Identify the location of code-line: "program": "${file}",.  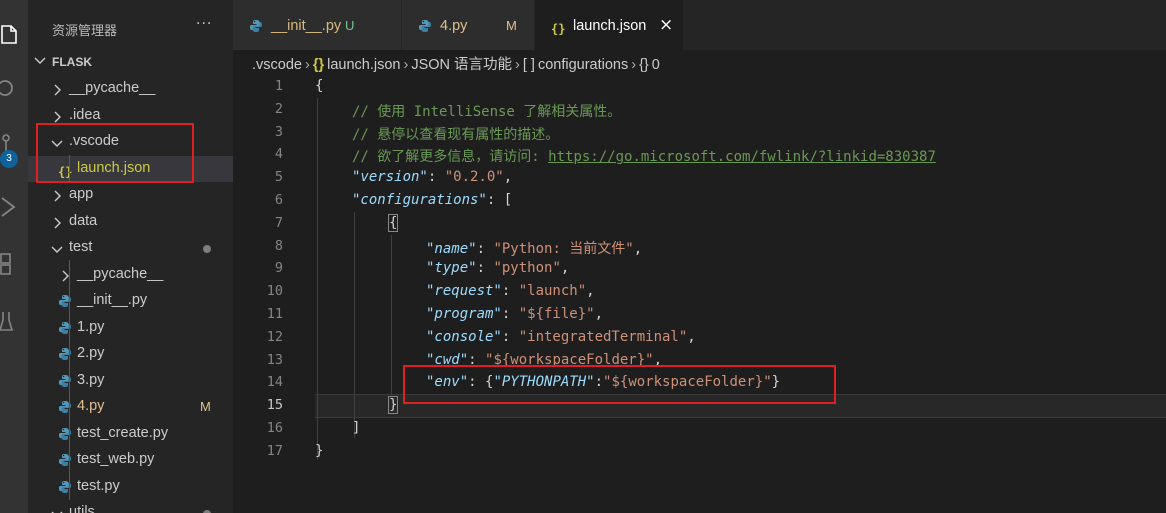
(514, 314).